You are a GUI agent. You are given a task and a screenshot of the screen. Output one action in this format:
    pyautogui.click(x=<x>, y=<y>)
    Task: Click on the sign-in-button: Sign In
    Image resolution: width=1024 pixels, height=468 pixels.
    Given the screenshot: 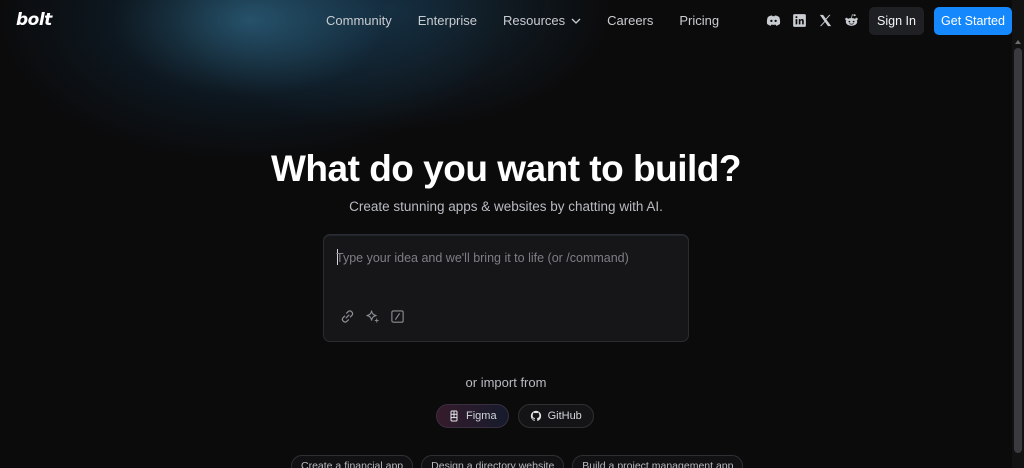 What is the action you would take?
    pyautogui.click(x=896, y=21)
    